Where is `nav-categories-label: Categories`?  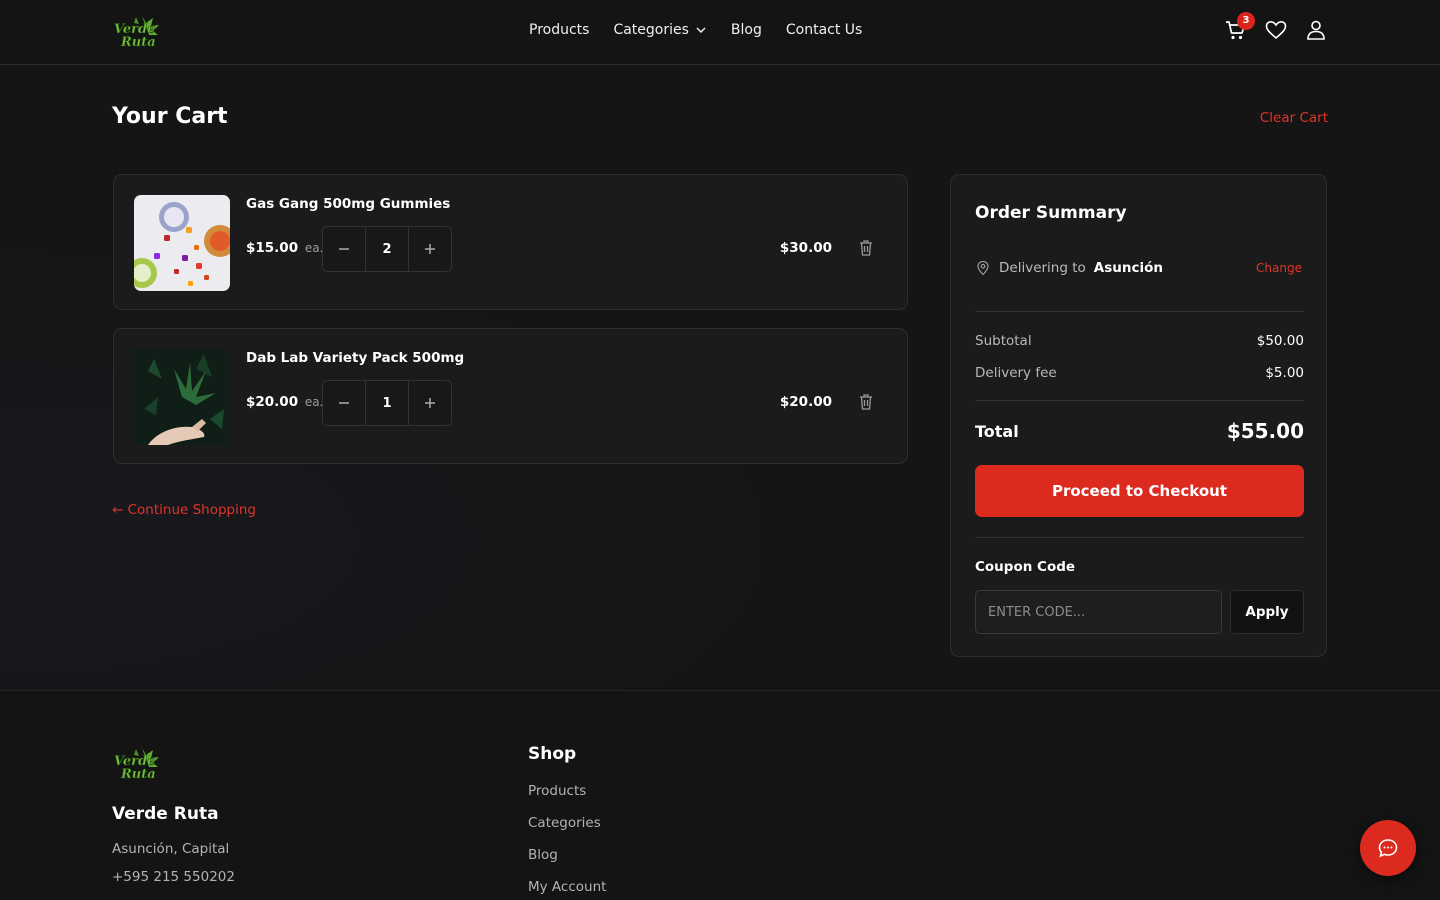
nav-categories-label: Categories is located at coordinates (651, 30).